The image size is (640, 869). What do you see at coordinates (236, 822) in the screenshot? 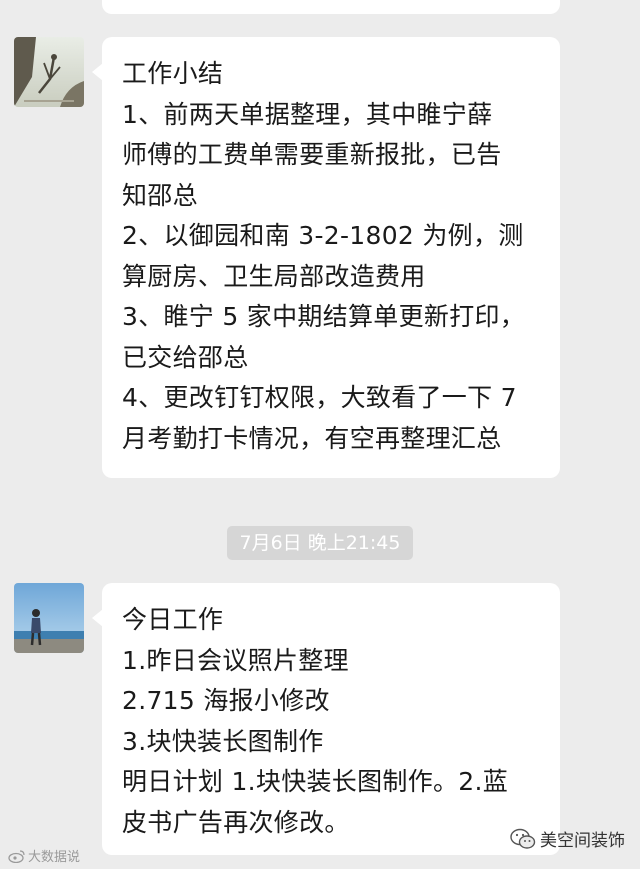
I see `message-line: 皮书广告再次修改。` at bounding box center [236, 822].